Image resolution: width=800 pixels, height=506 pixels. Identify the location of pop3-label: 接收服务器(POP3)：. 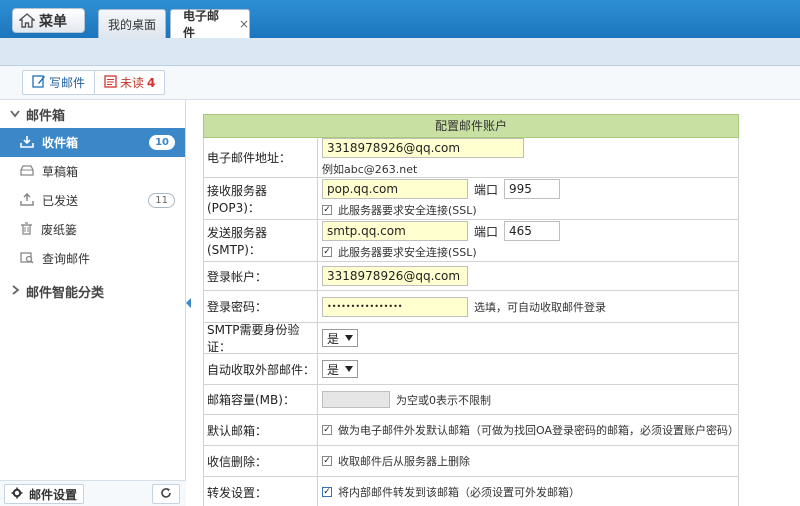
(261, 198).